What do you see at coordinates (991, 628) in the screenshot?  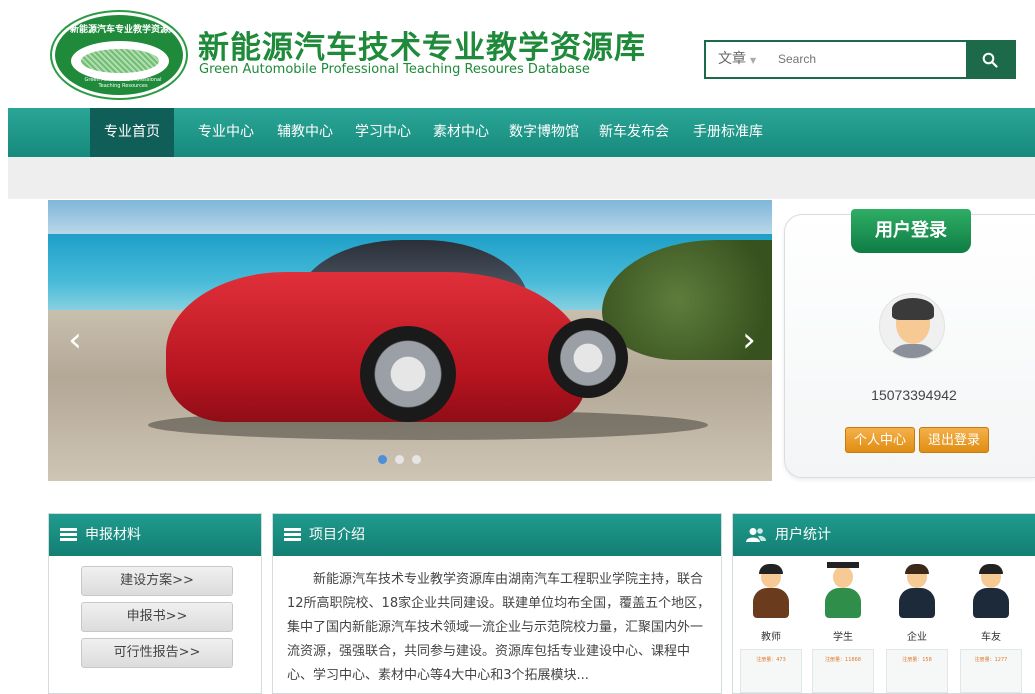 I see `stat-car-fan: 车友 注册量：1277` at bounding box center [991, 628].